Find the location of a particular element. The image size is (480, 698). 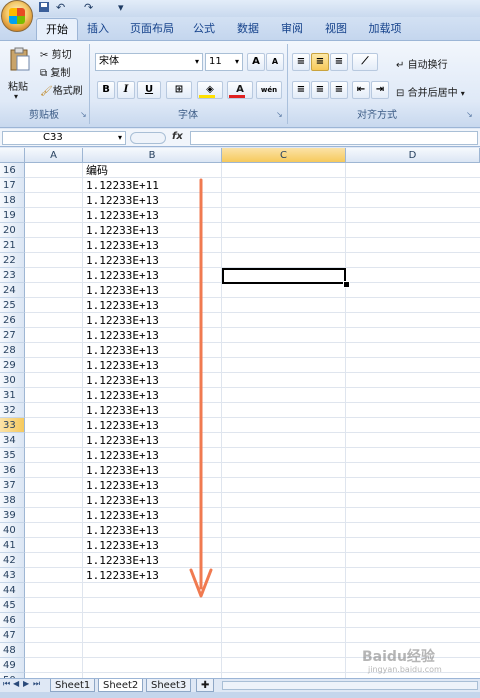

align-left-button: ≡ is located at coordinates (301, 90).